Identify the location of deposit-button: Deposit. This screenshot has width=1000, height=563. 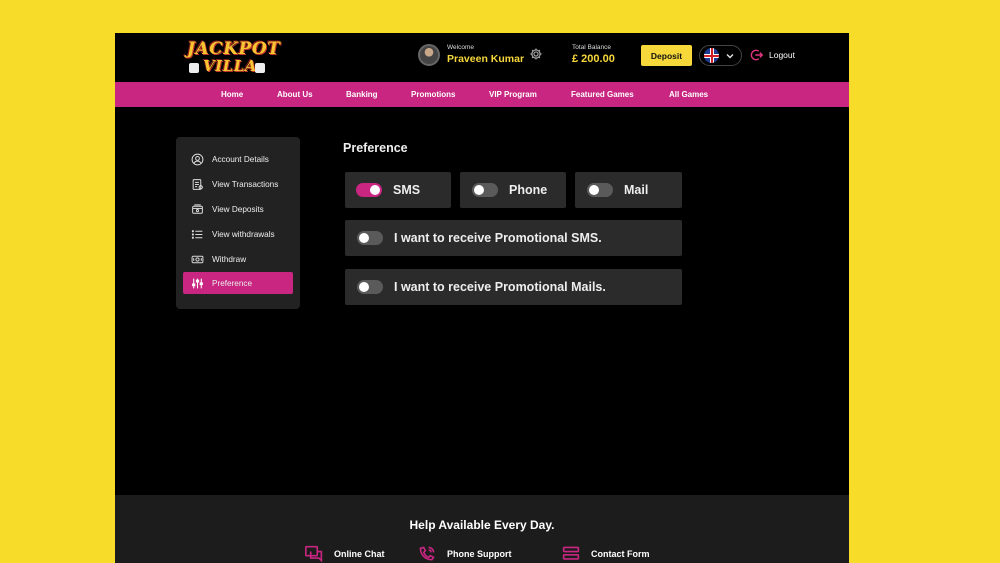
(666, 55).